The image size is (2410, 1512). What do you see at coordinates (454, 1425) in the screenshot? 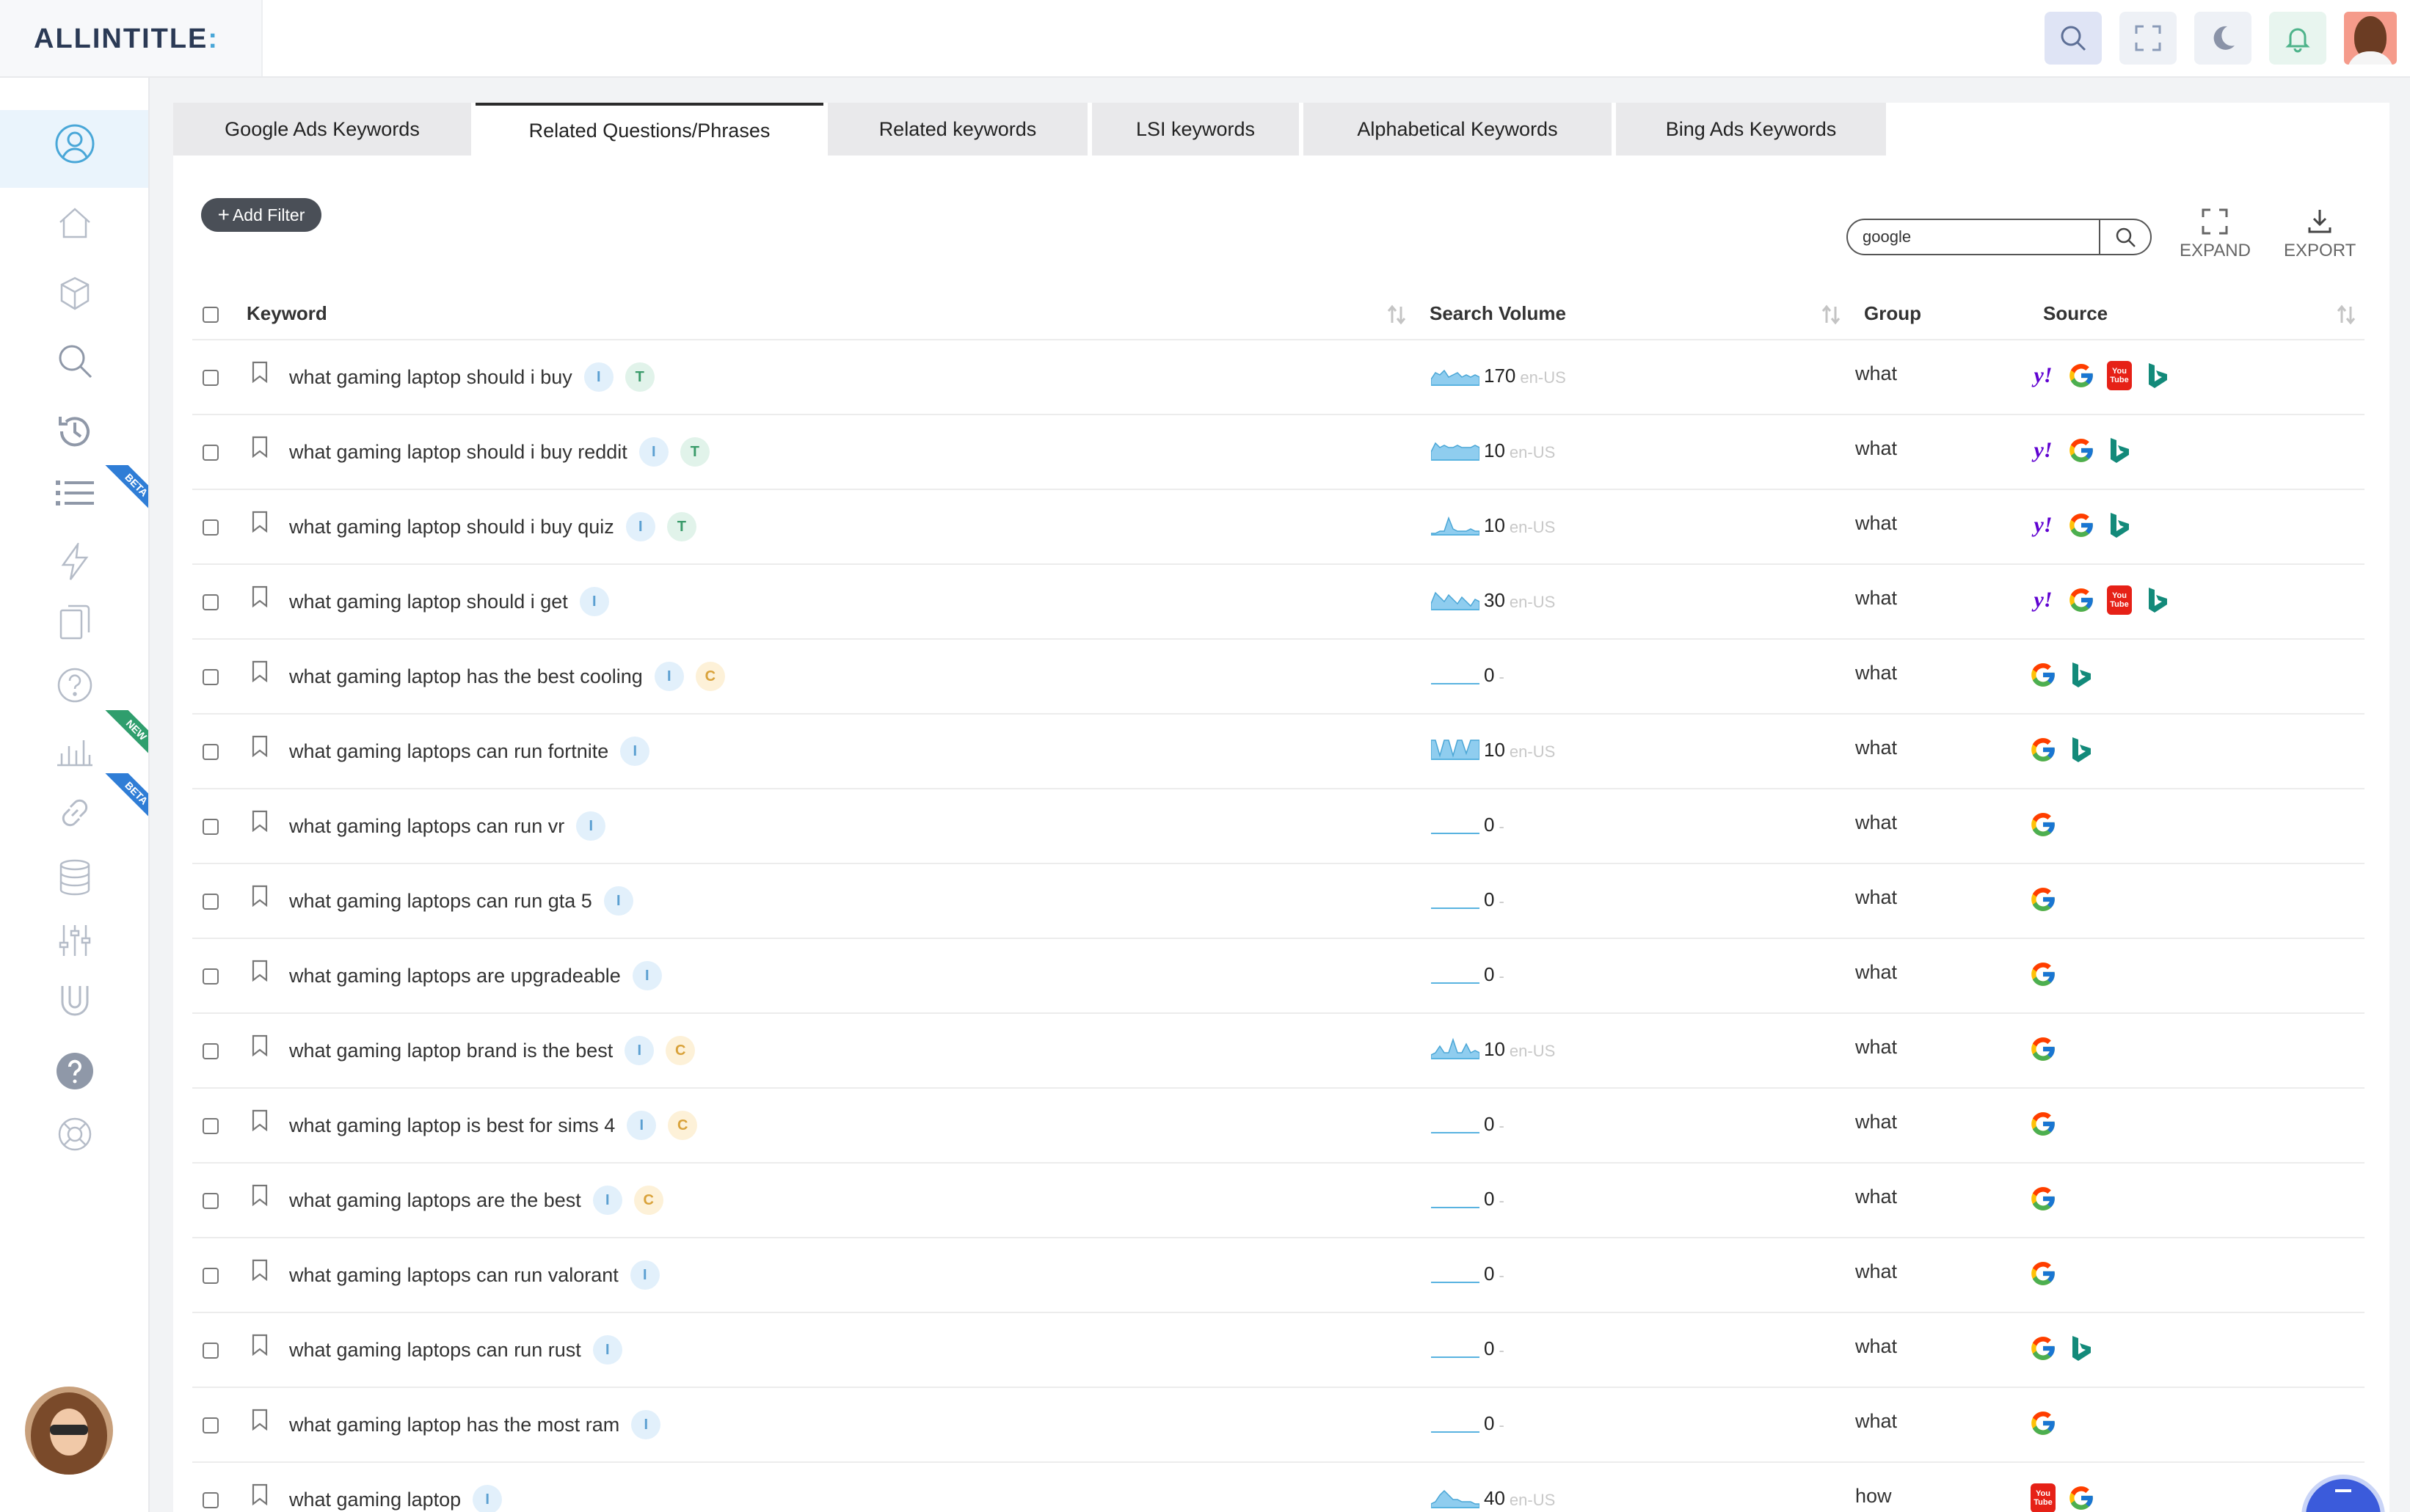
I see `keyword-text: what gaming laptop has the most ram` at bounding box center [454, 1425].